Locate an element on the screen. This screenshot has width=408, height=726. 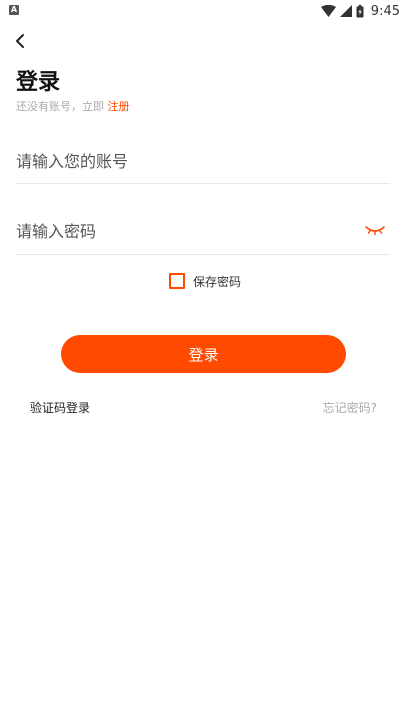
signal-icon is located at coordinates (345, 11).